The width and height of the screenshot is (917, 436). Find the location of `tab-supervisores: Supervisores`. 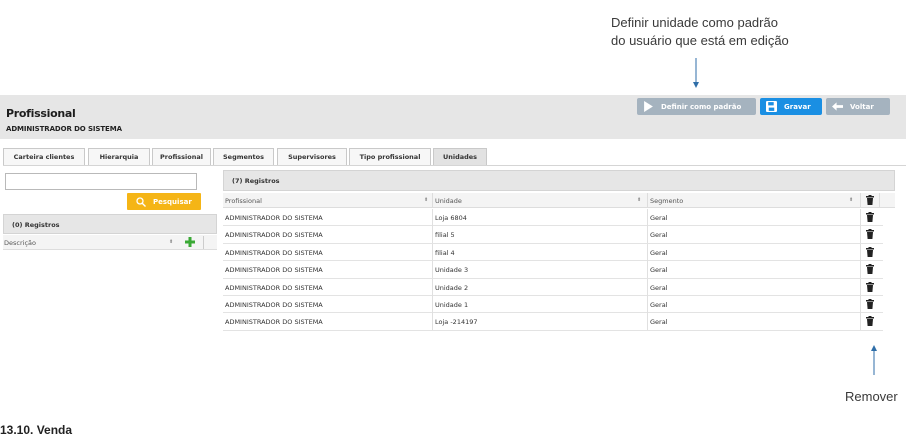

tab-supervisores: Supervisores is located at coordinates (312, 156).